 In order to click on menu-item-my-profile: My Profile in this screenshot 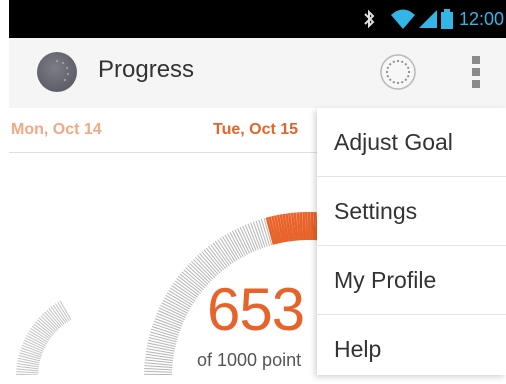, I will do `click(411, 280)`.